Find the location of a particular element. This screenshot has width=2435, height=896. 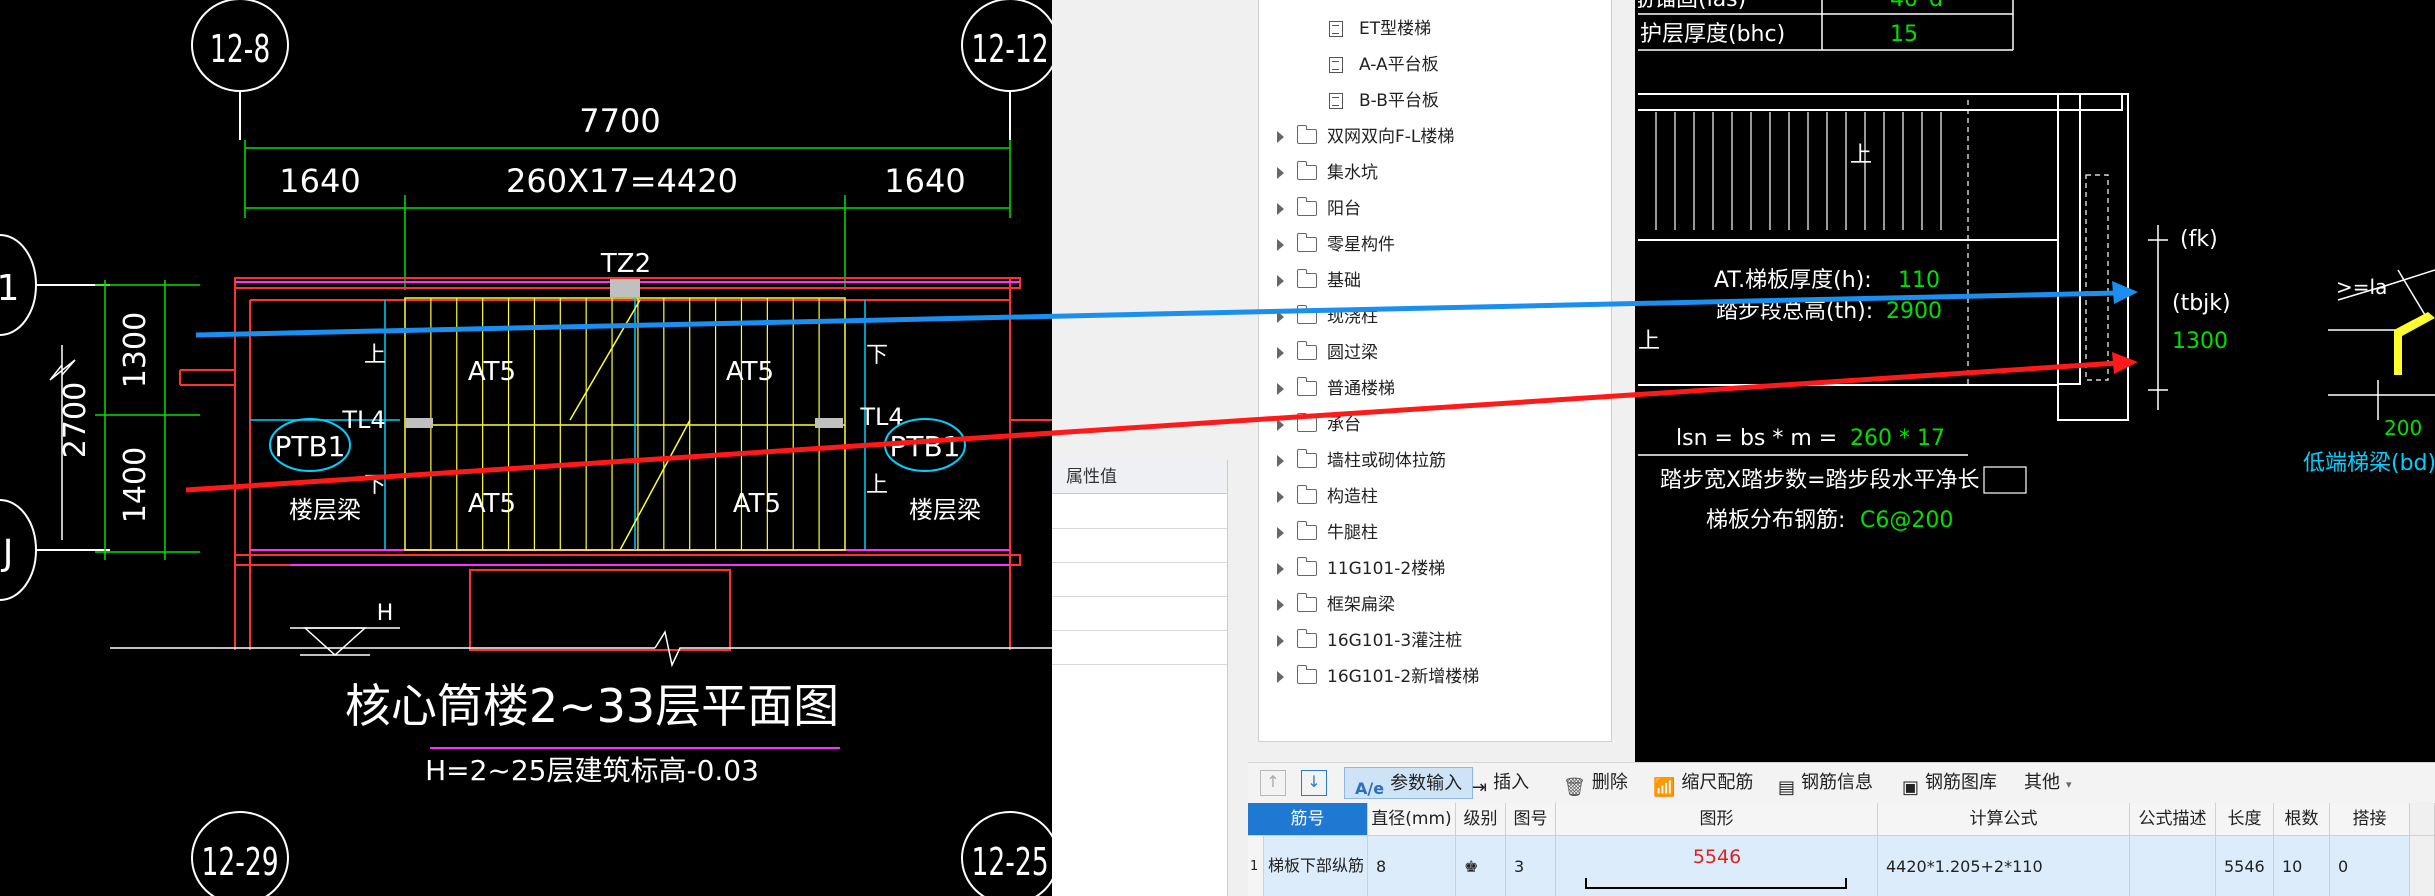

other-menu-button: 其他 ▾ is located at coordinates (2048, 783).